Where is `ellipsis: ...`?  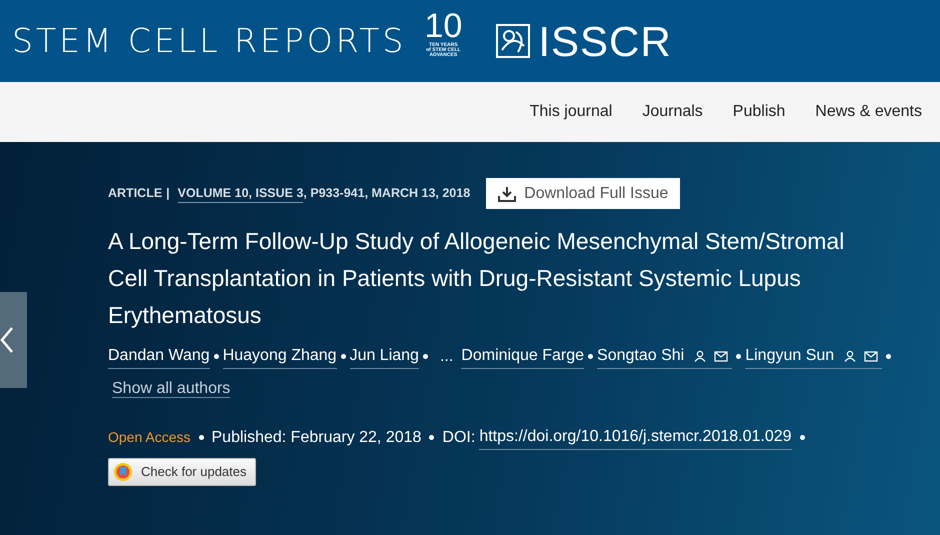 ellipsis: ... is located at coordinates (447, 356).